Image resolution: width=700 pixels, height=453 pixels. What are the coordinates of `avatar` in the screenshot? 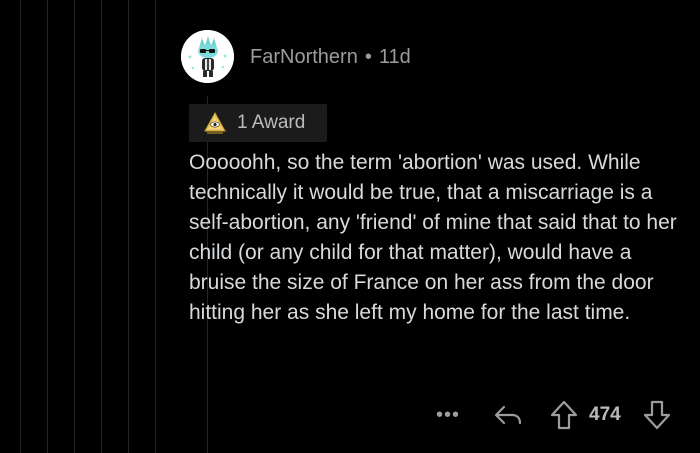 It's located at (207, 56).